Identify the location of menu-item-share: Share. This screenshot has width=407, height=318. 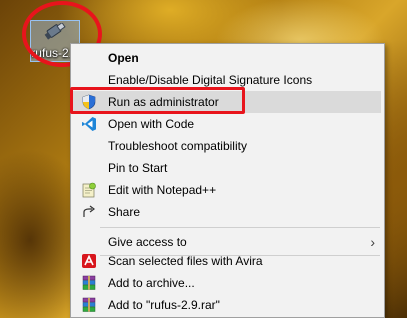
(226, 212).